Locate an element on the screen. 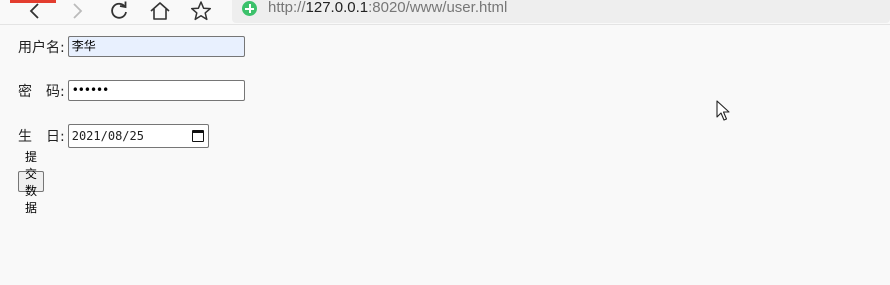 This screenshot has height=285, width=890. bookmark-button is located at coordinates (201, 11).